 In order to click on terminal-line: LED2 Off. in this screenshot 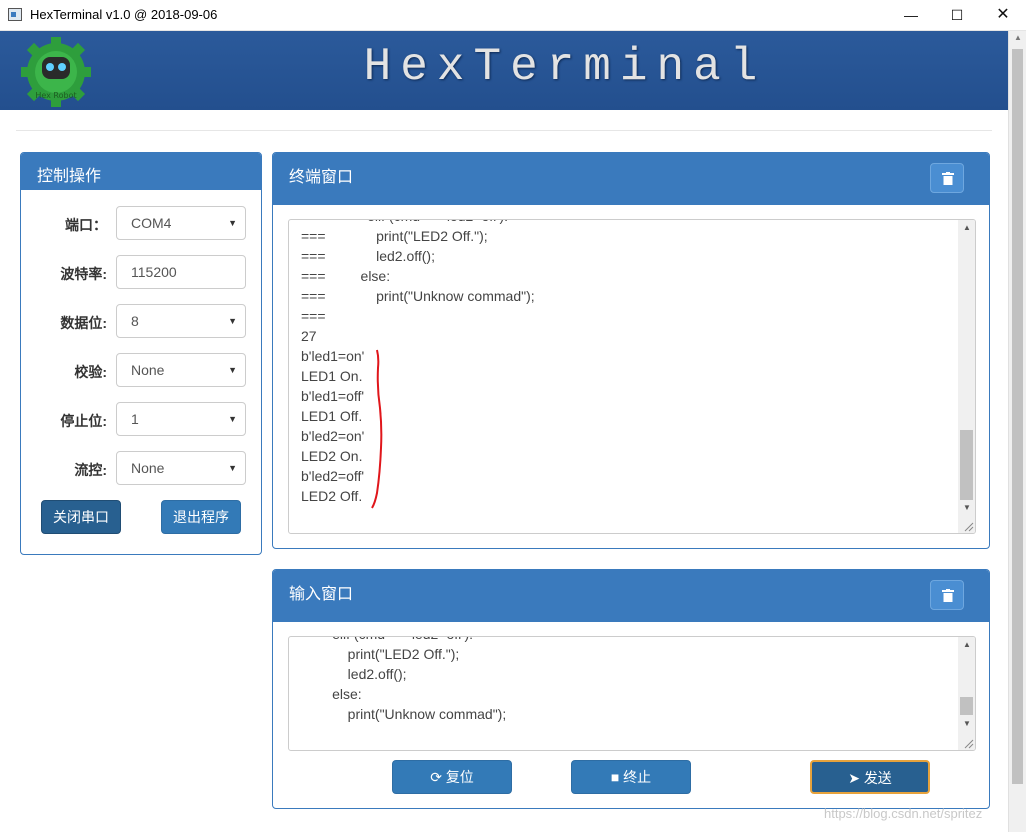, I will do `click(332, 496)`.